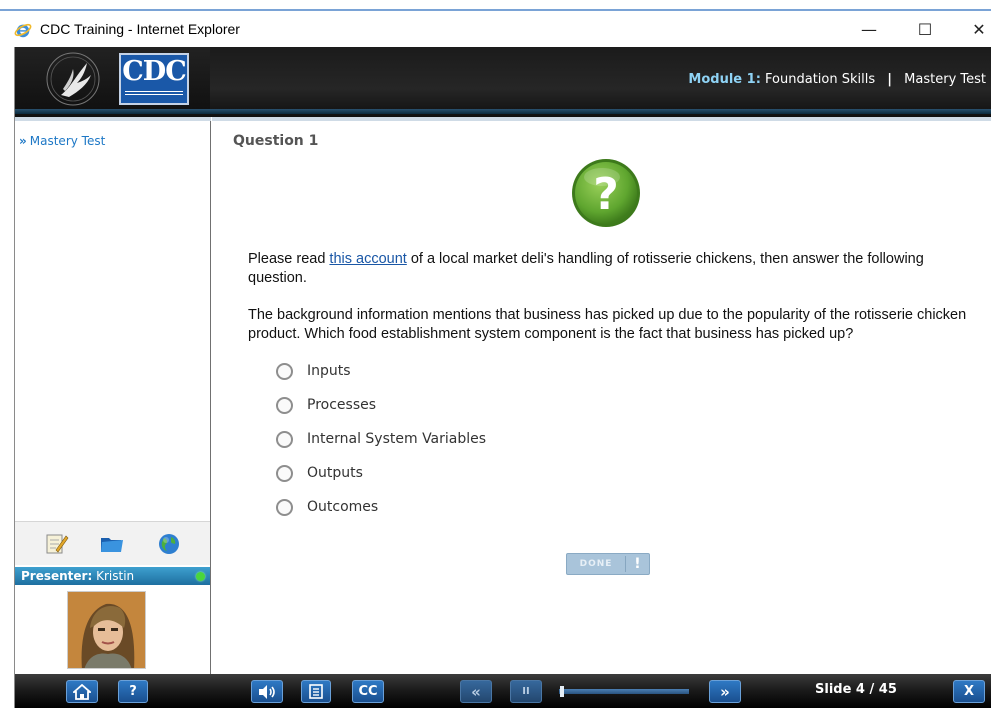  Describe the element at coordinates (23, 30) in the screenshot. I see `internet-explorer-icon` at that location.